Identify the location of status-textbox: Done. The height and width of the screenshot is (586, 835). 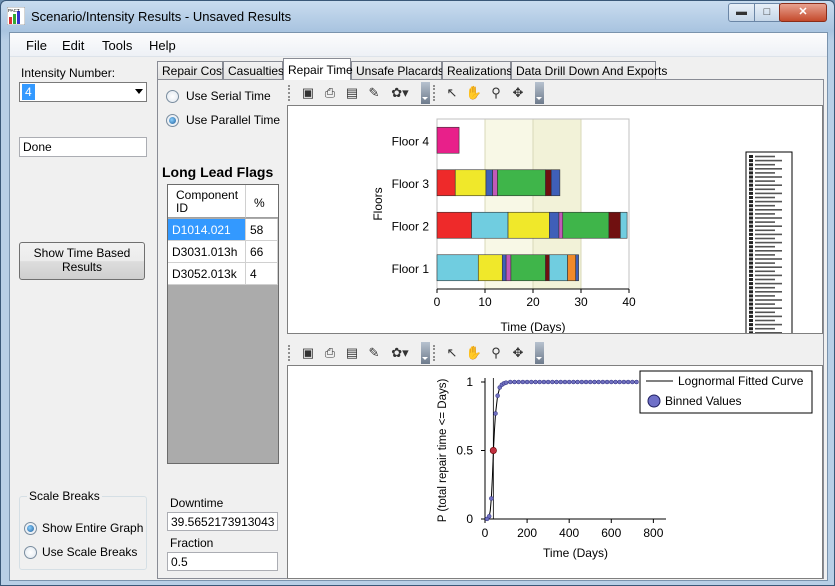
(83, 147).